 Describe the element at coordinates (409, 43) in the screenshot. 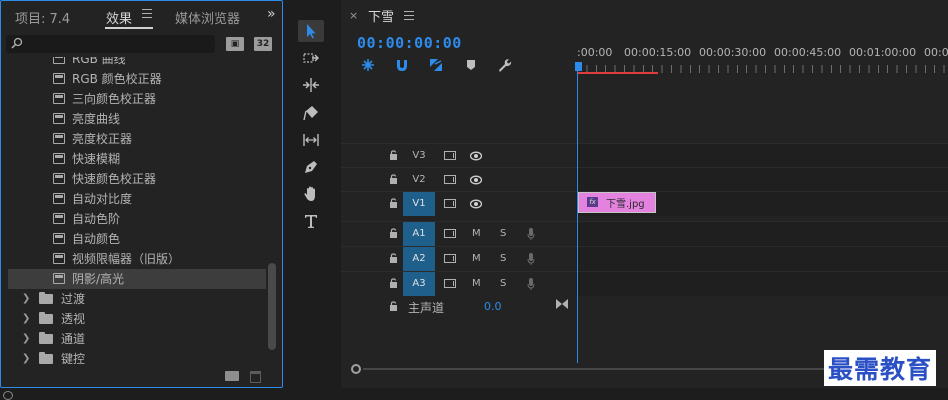

I see `playhead-timecode: 00:00:00:00` at that location.